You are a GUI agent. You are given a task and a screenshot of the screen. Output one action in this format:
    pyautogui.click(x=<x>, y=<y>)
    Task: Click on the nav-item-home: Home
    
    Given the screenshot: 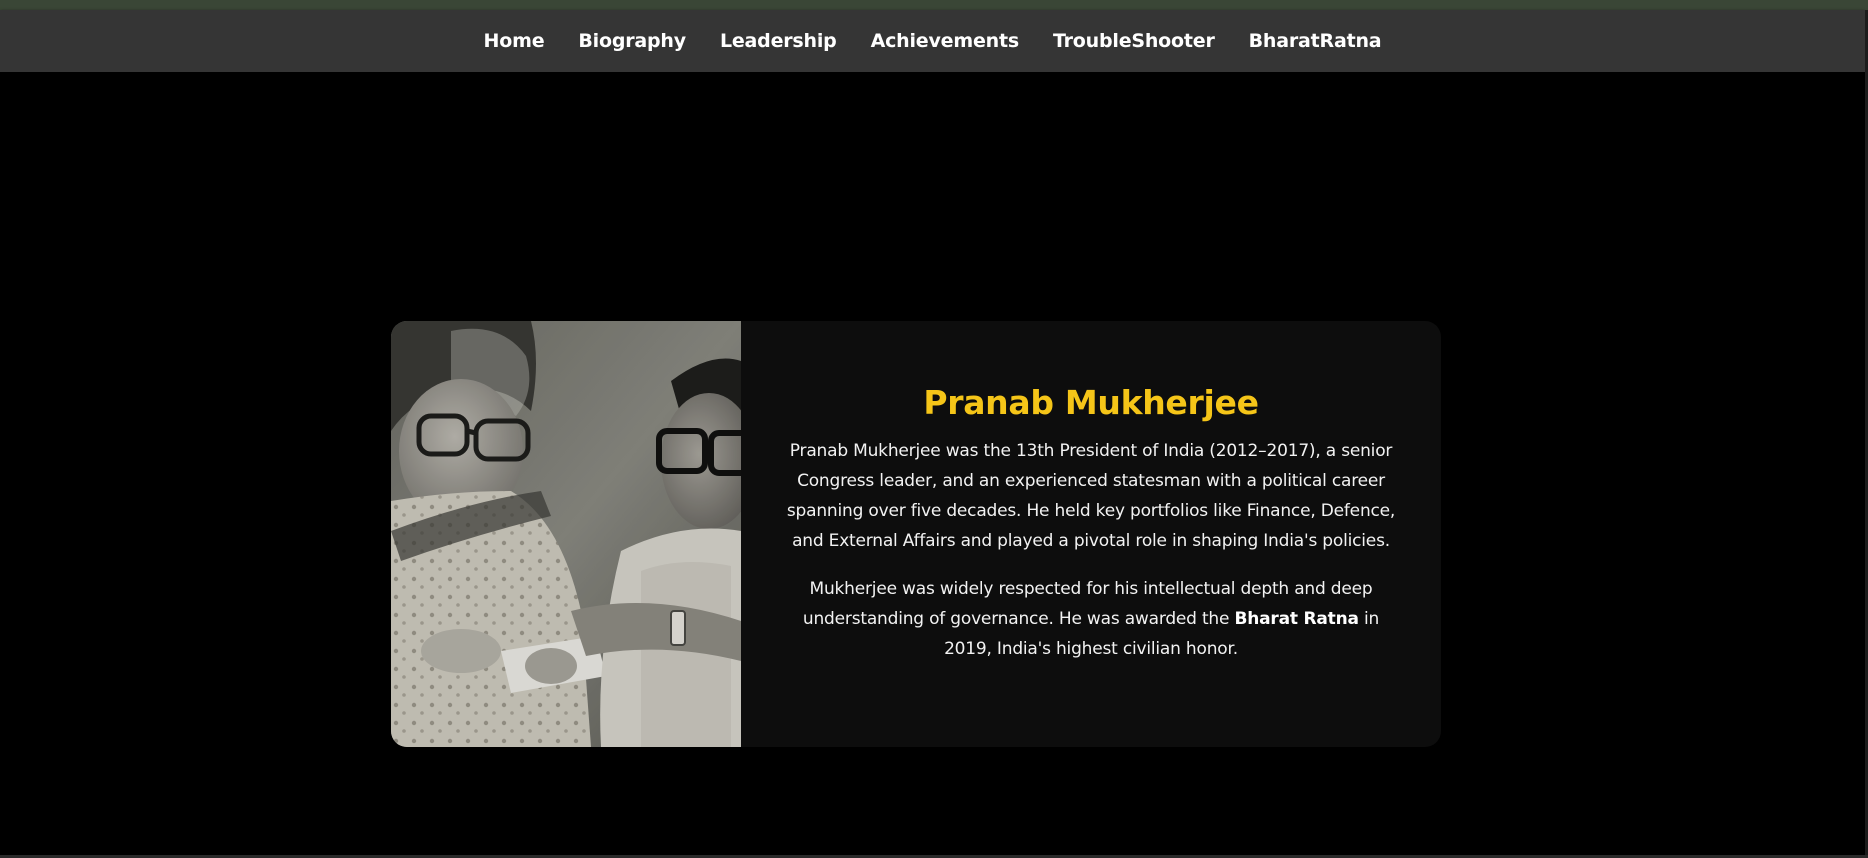 What is the action you would take?
    pyautogui.click(x=514, y=41)
    